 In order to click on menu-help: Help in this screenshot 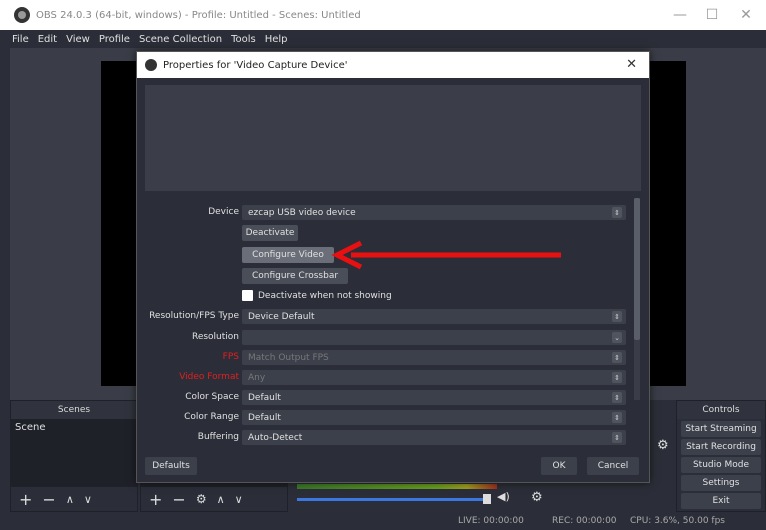, I will do `click(276, 39)`.